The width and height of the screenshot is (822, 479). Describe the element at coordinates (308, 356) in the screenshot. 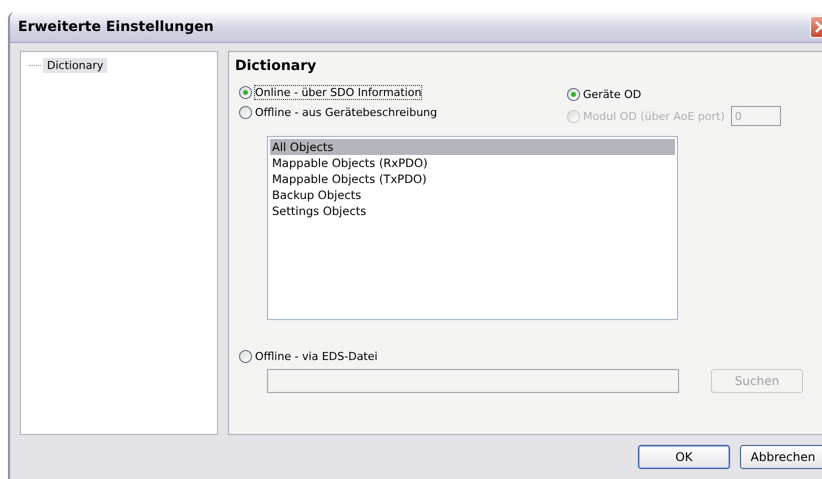

I see `radio-option: Offline - via EDS-Datei` at that location.